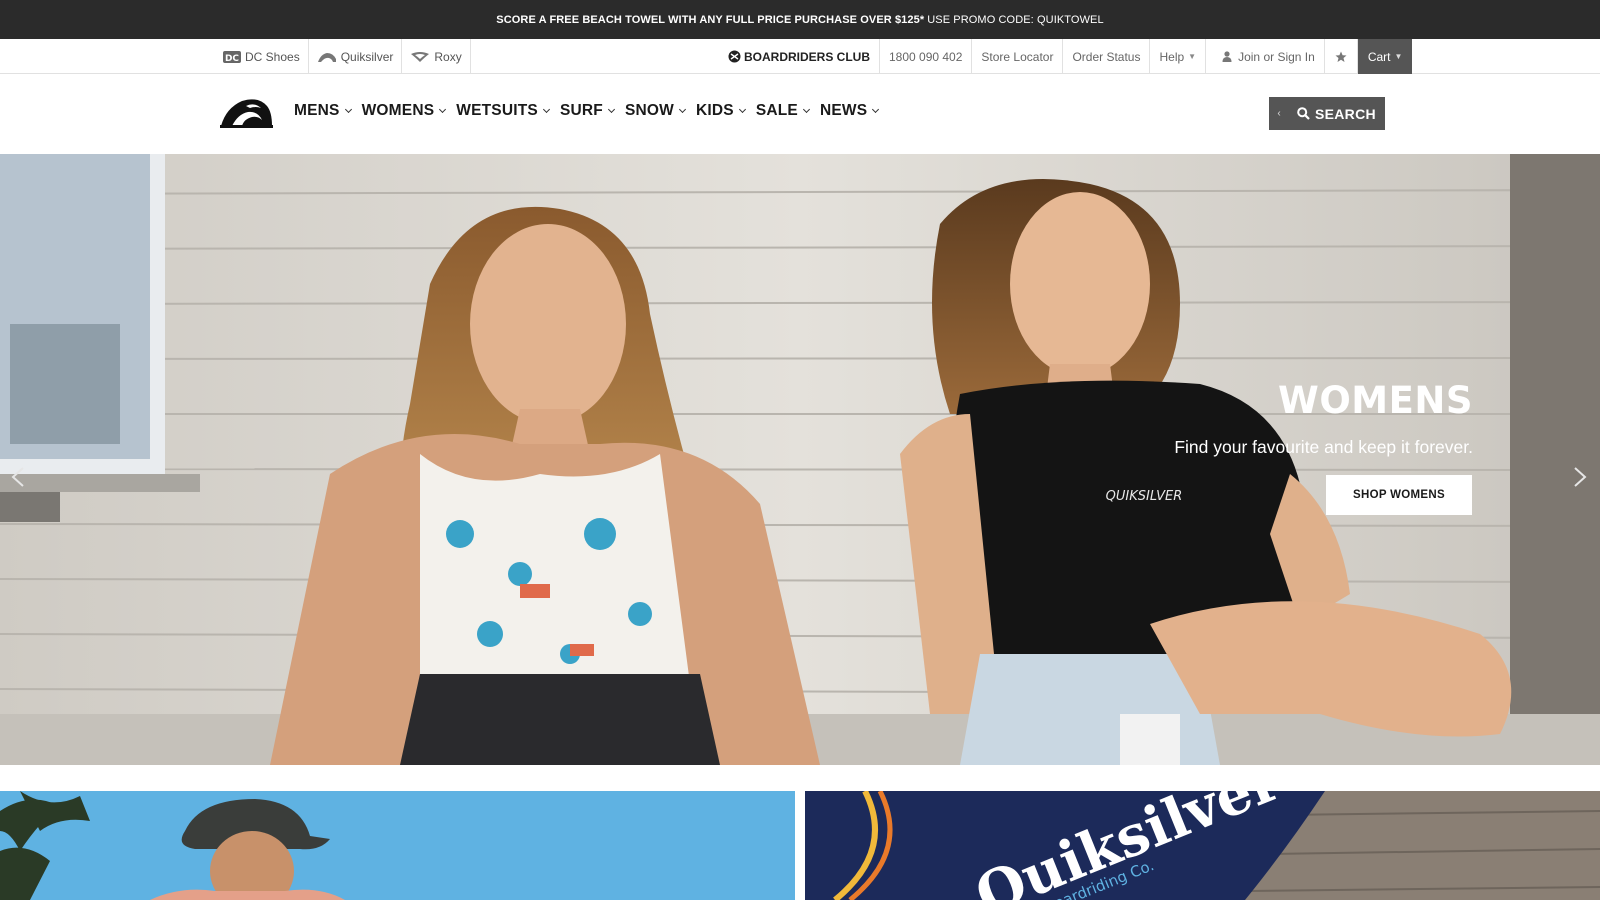  I want to click on help-label: Help, so click(1172, 56).